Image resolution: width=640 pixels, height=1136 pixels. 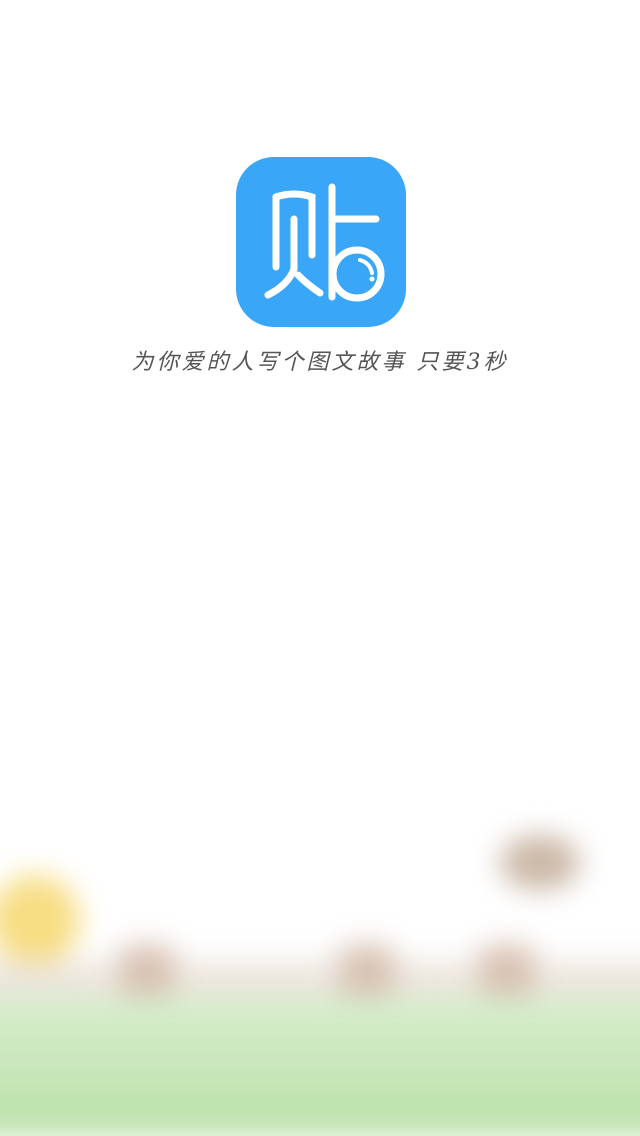 What do you see at coordinates (320, 362) in the screenshot?
I see `slogan-text: 为你爱的人写个图文故事 只要3秒` at bounding box center [320, 362].